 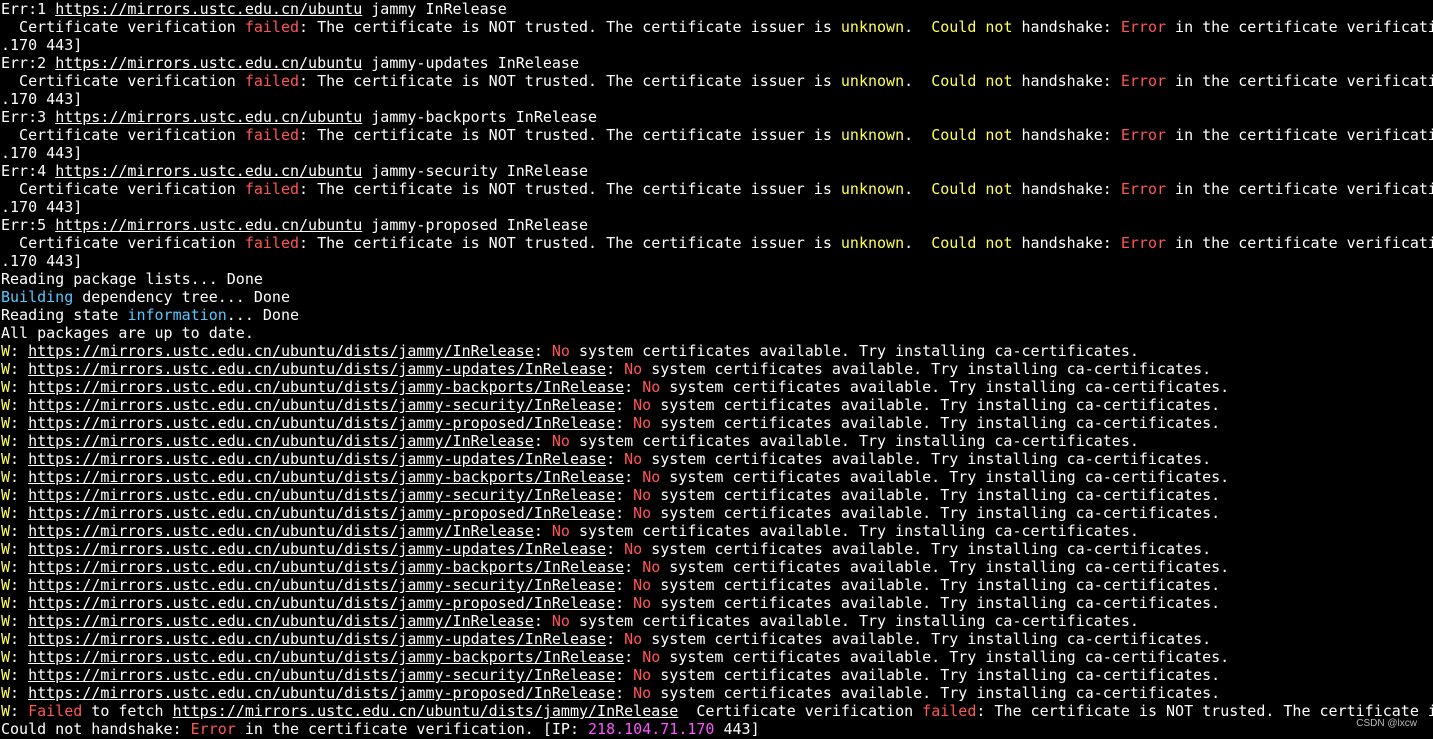 I want to click on terminal-text: dependency tree... Done, so click(x=181, y=297).